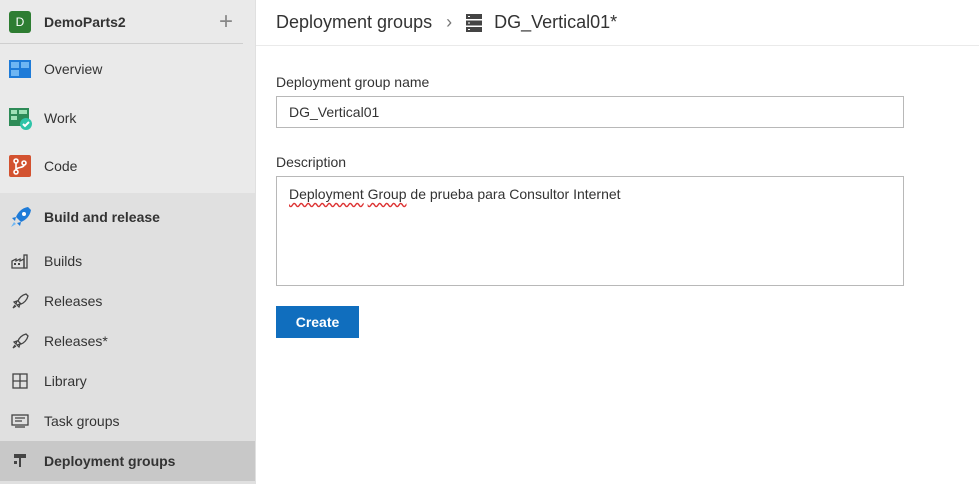  What do you see at coordinates (131, 22) in the screenshot?
I see `project-name: DemoParts2` at bounding box center [131, 22].